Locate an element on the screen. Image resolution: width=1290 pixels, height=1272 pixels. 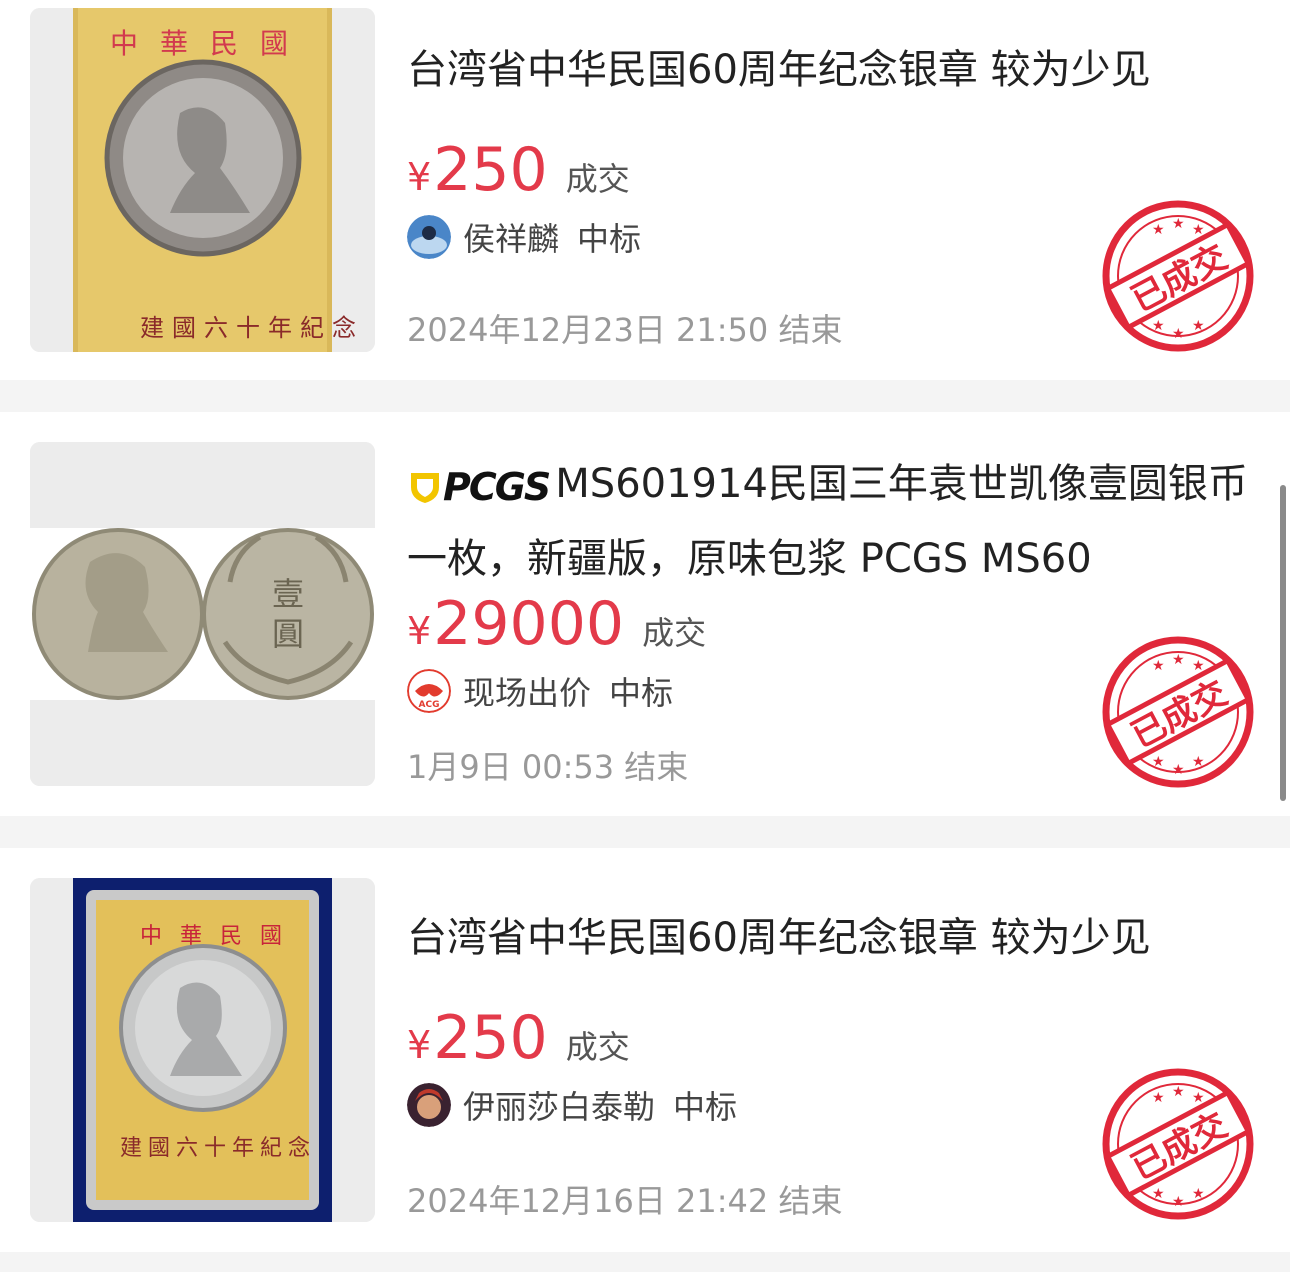
price-row: ¥ 29000 成交 is located at coordinates (556, 624).